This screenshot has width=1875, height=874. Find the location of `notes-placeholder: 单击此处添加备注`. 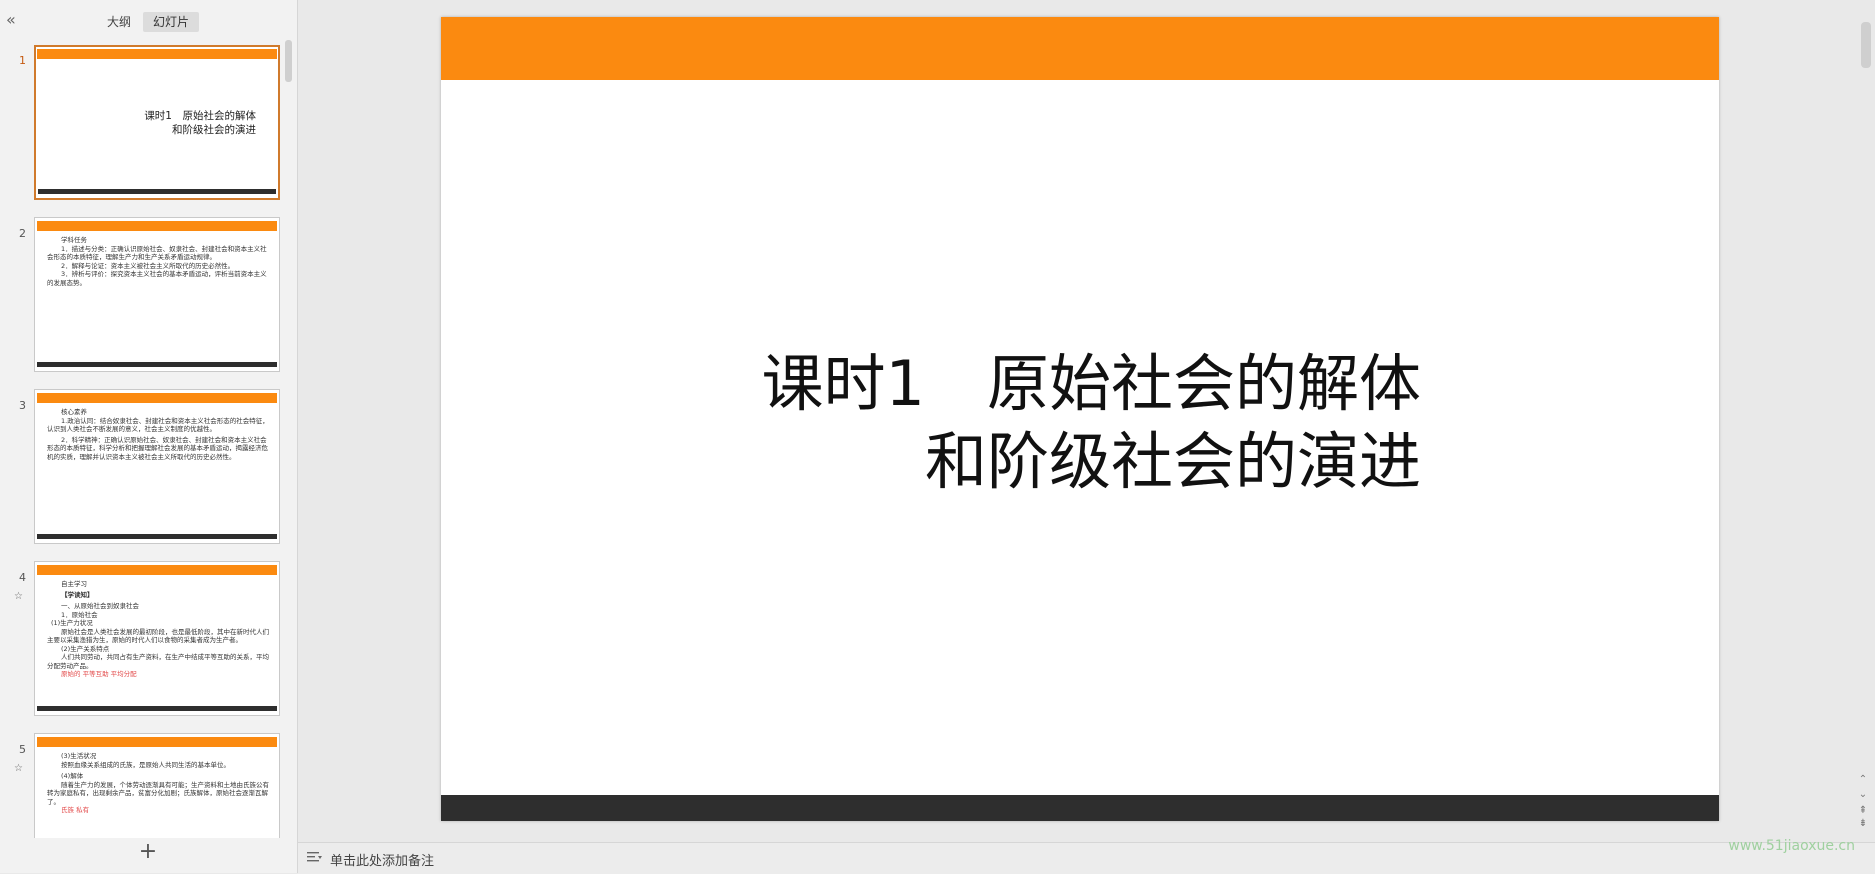

notes-placeholder: 单击此处添加备注 is located at coordinates (382, 859).